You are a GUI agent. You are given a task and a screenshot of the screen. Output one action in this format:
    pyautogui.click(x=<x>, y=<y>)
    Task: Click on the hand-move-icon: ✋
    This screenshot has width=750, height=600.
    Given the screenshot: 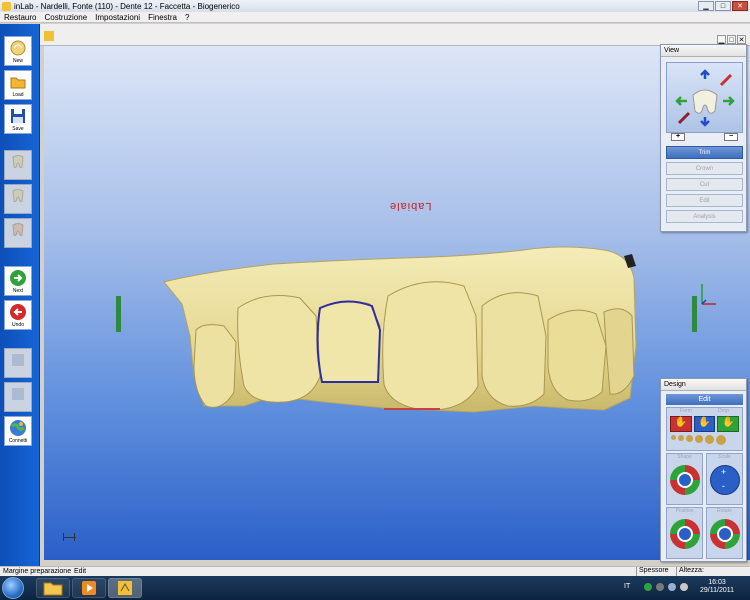 What is the action you would take?
    pyautogui.click(x=704, y=424)
    